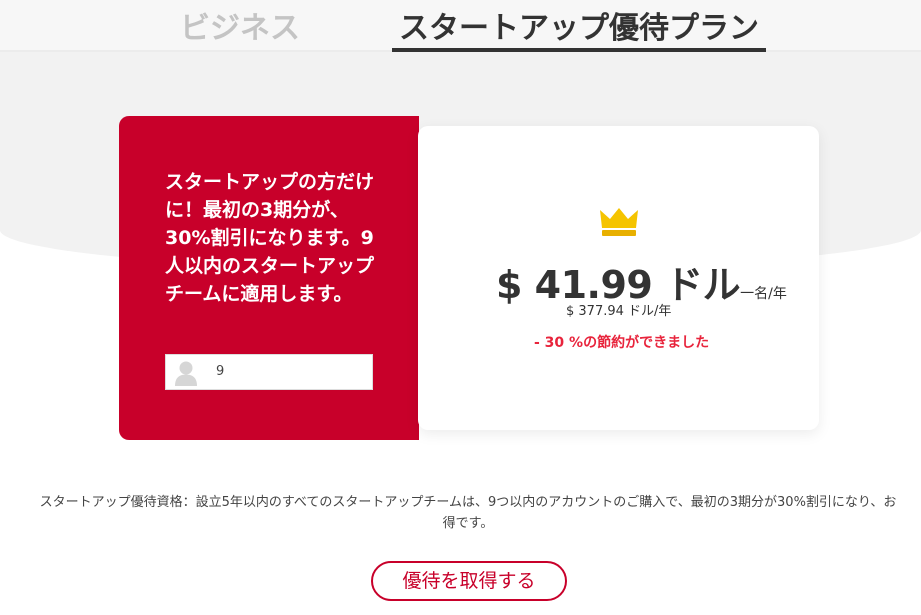 Image resolution: width=921 pixels, height=615 pixels. What do you see at coordinates (619, 311) in the screenshot?
I see `annual-price: $ 377.94 ドル/年` at bounding box center [619, 311].